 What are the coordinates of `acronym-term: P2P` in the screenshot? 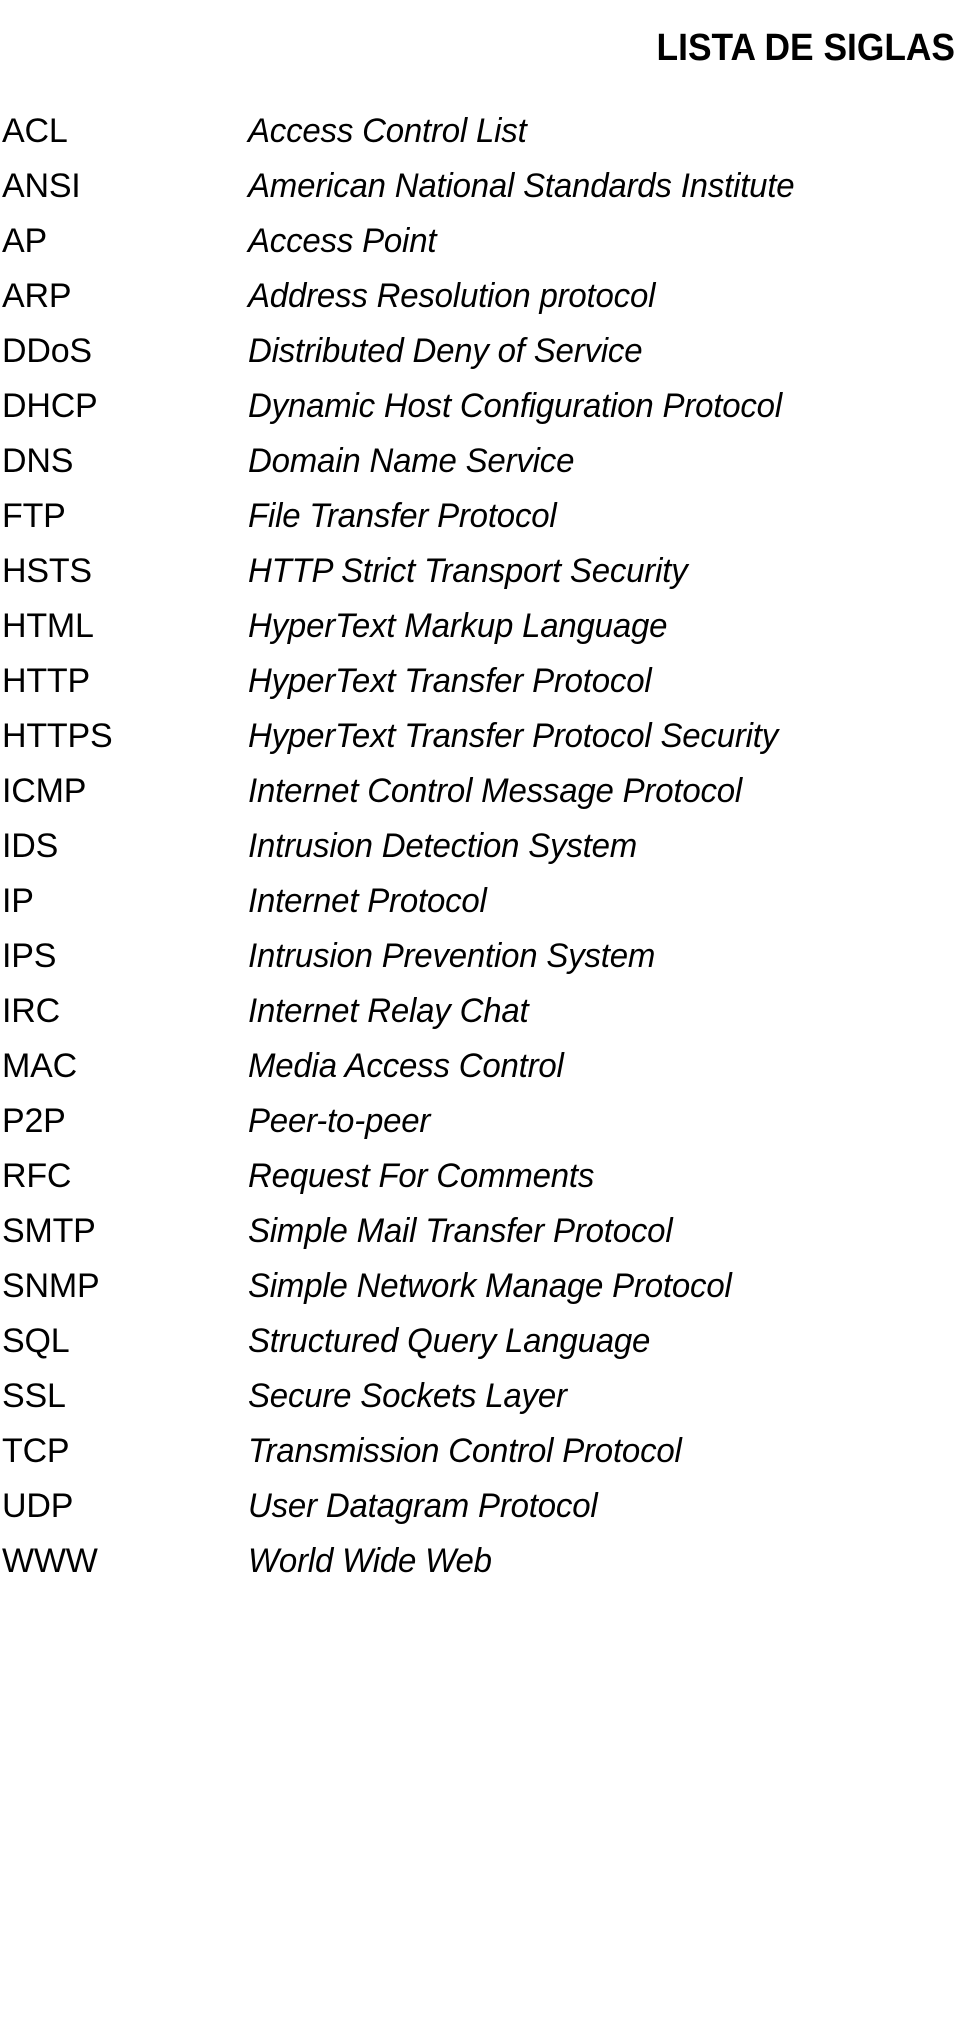 It's located at (34, 1121).